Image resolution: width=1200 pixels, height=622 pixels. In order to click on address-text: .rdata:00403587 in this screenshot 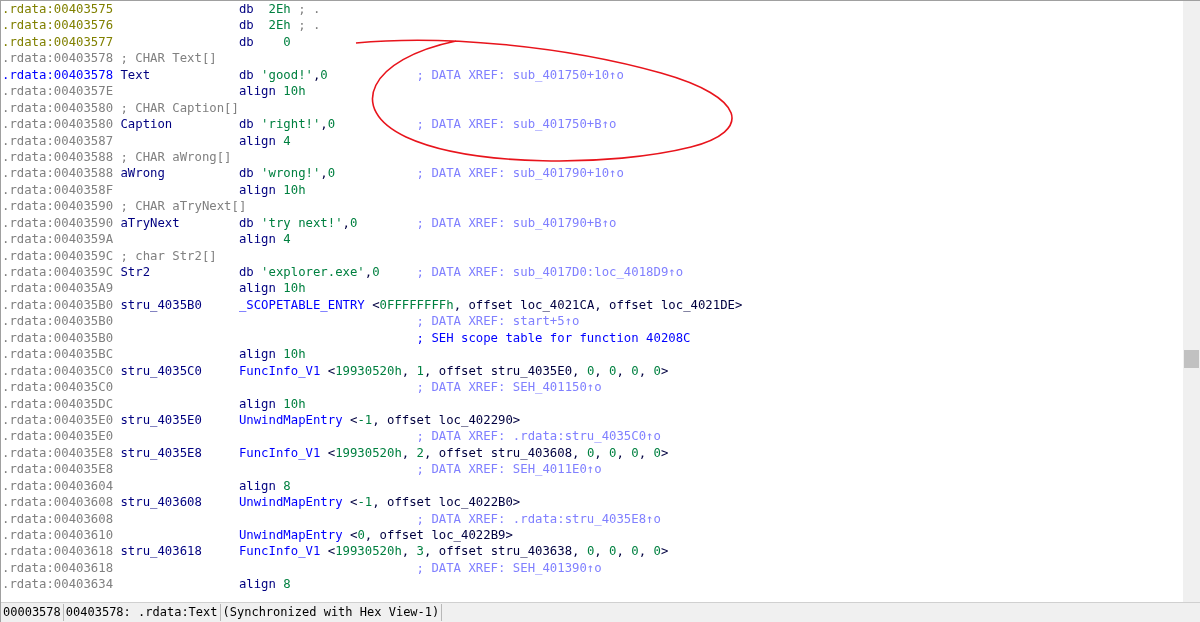, I will do `click(58, 140)`.